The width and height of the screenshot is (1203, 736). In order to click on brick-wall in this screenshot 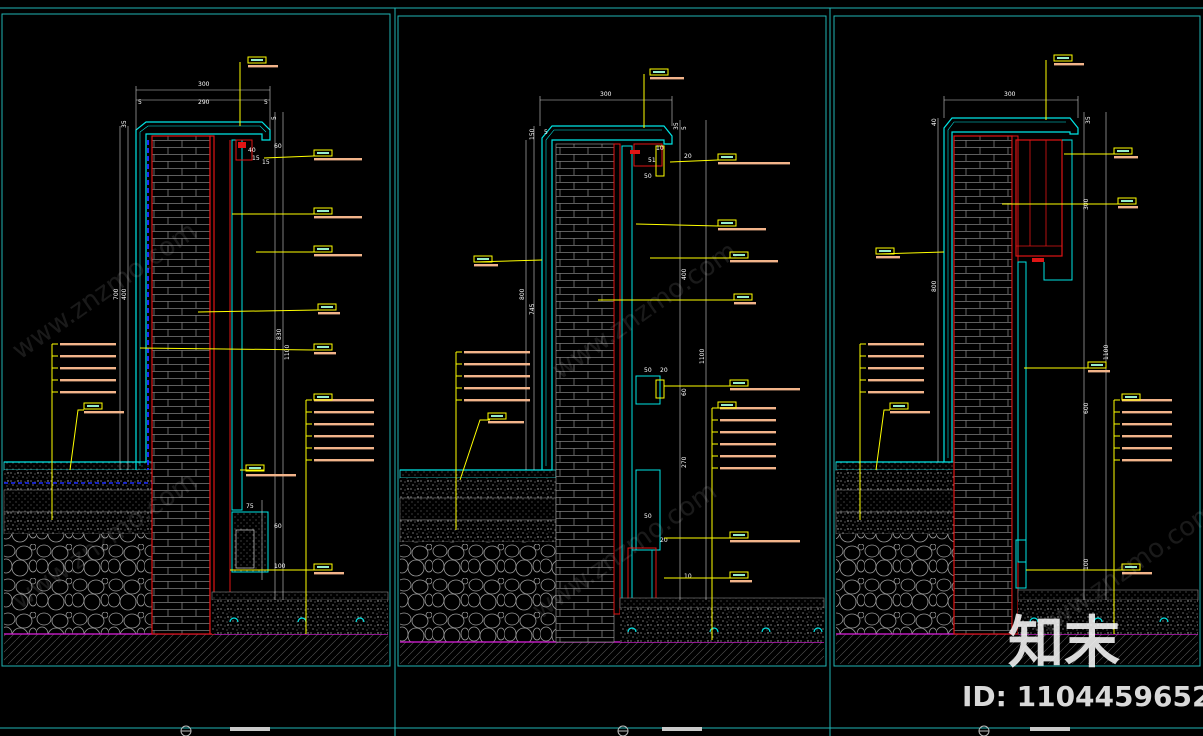, I will do `click(181, 385)`.